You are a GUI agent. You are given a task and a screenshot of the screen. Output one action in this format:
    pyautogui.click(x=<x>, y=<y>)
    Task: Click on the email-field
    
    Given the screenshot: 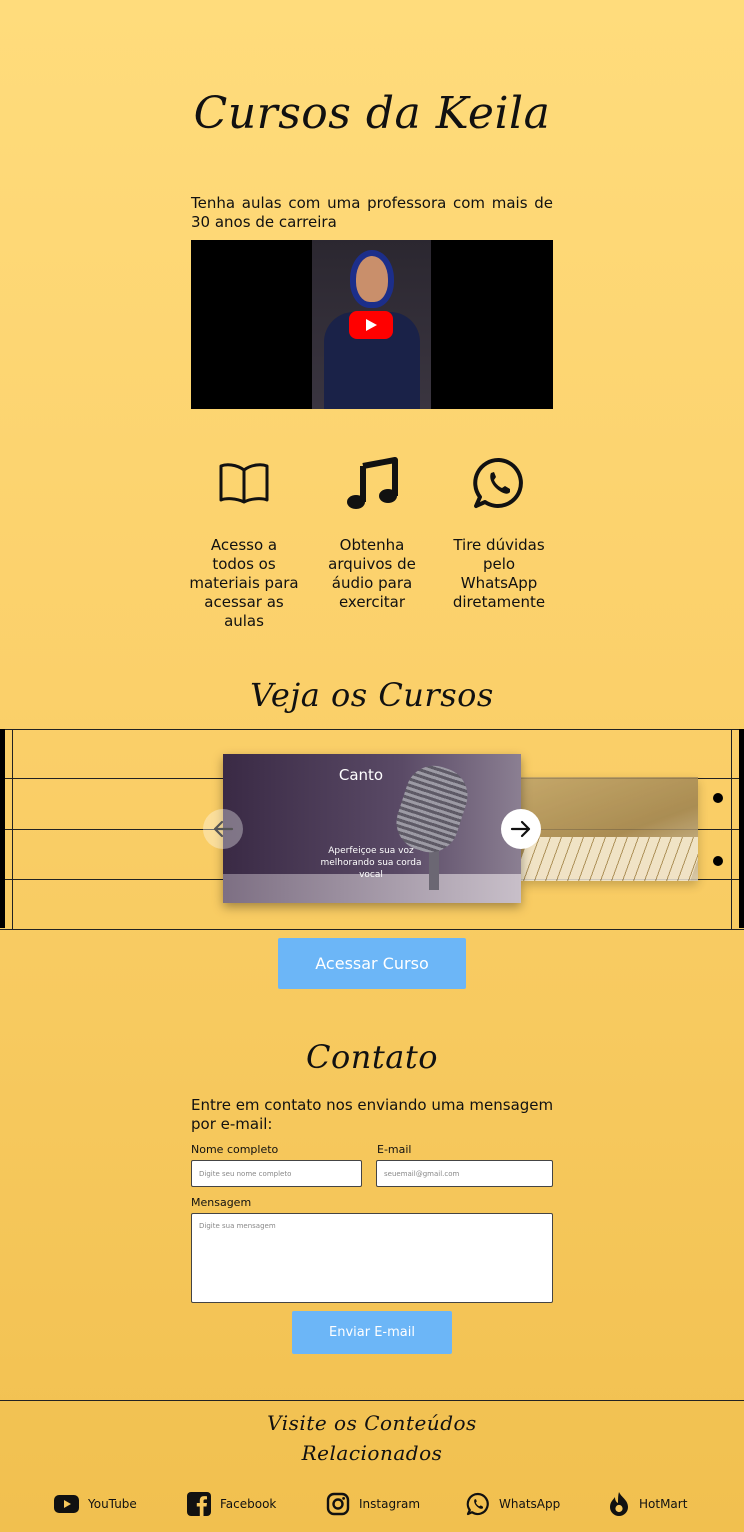 What is the action you would take?
    pyautogui.click(x=464, y=1173)
    